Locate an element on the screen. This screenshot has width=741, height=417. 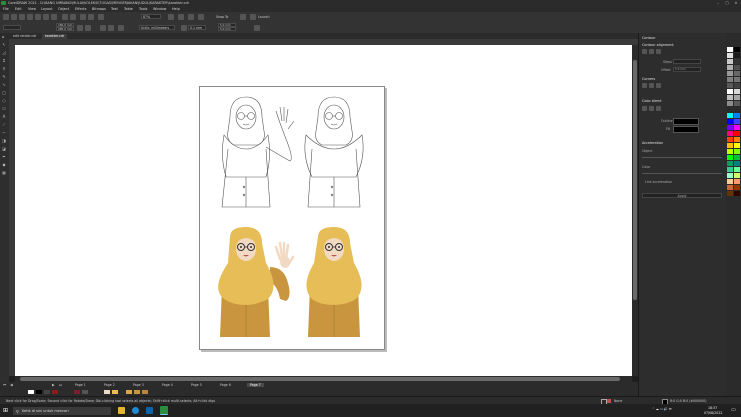
menu-text: Text is located at coordinates (114, 9).